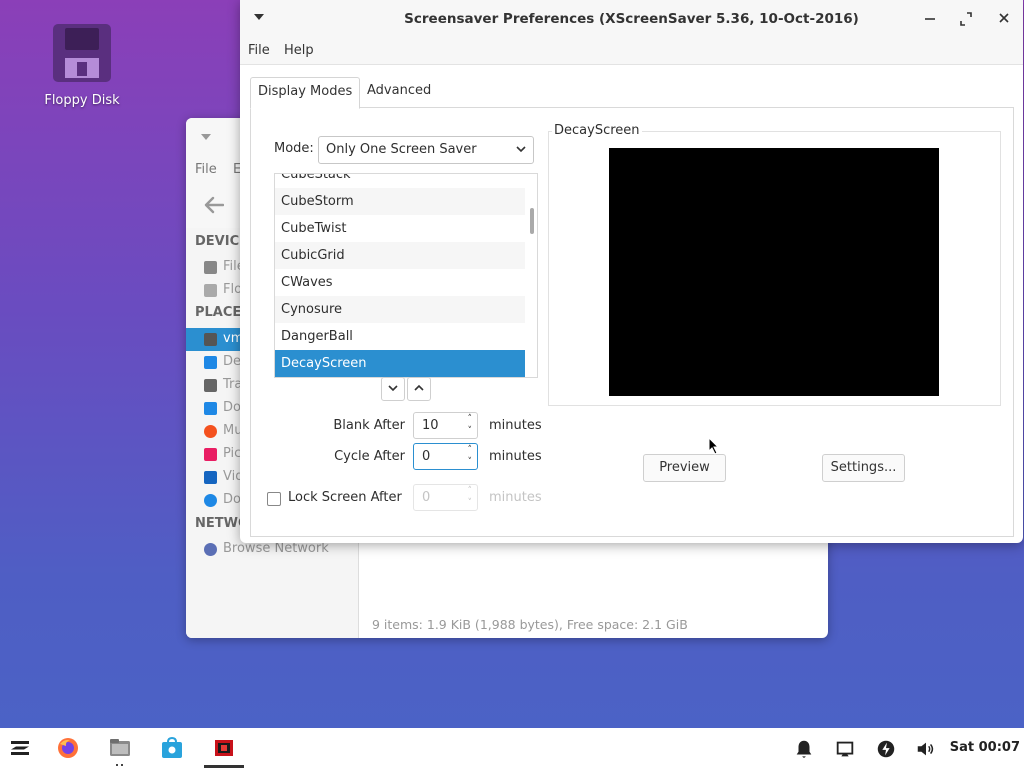  I want to click on lock-after-unit: minutes, so click(515, 497).